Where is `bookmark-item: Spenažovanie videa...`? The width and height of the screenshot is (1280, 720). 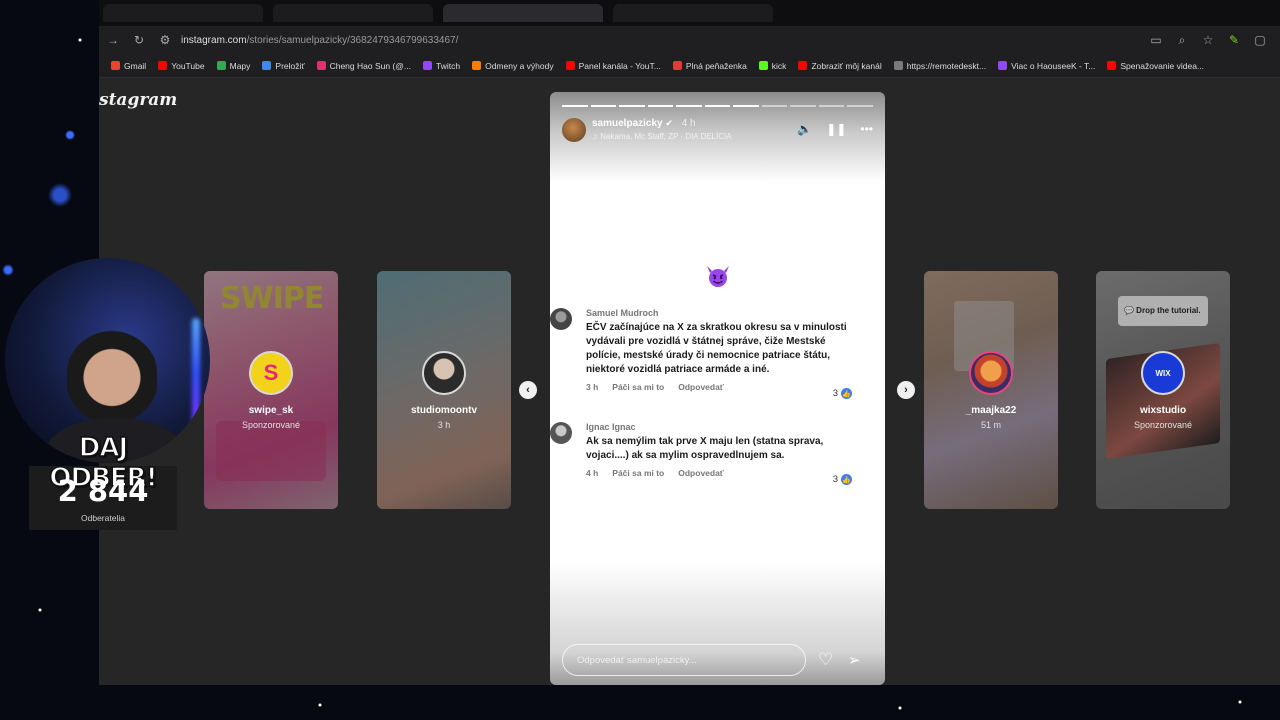 bookmark-item: Spenažovanie videa... is located at coordinates (1155, 66).